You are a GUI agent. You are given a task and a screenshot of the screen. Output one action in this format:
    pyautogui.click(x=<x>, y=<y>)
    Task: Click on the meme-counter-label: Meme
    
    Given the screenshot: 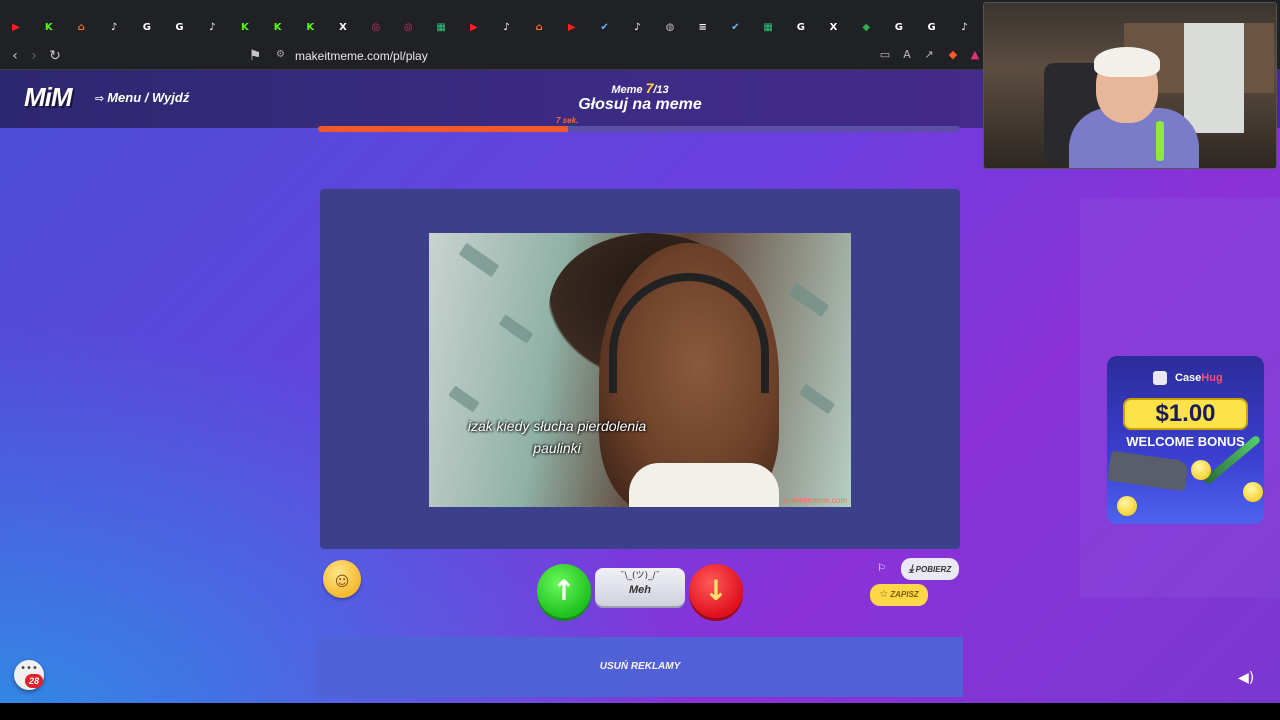 What is the action you would take?
    pyautogui.click(x=627, y=90)
    